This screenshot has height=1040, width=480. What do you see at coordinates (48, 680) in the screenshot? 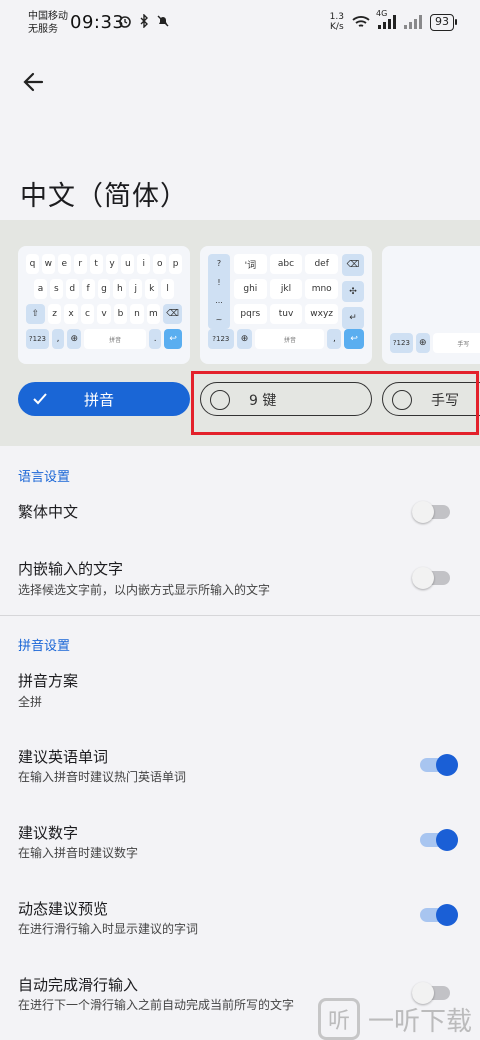
I see `setting-pinyin-scheme-title: 拼音方案` at bounding box center [48, 680].